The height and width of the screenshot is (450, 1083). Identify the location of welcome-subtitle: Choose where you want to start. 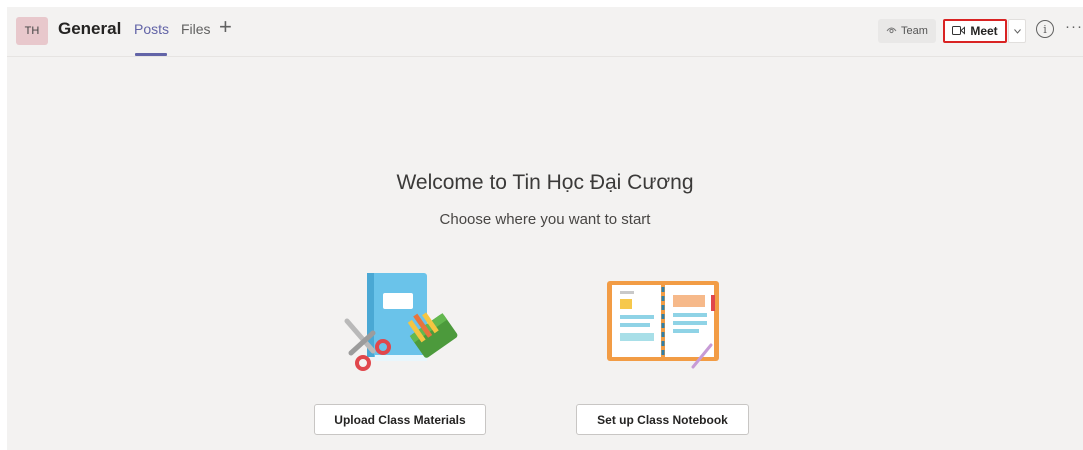
(545, 219).